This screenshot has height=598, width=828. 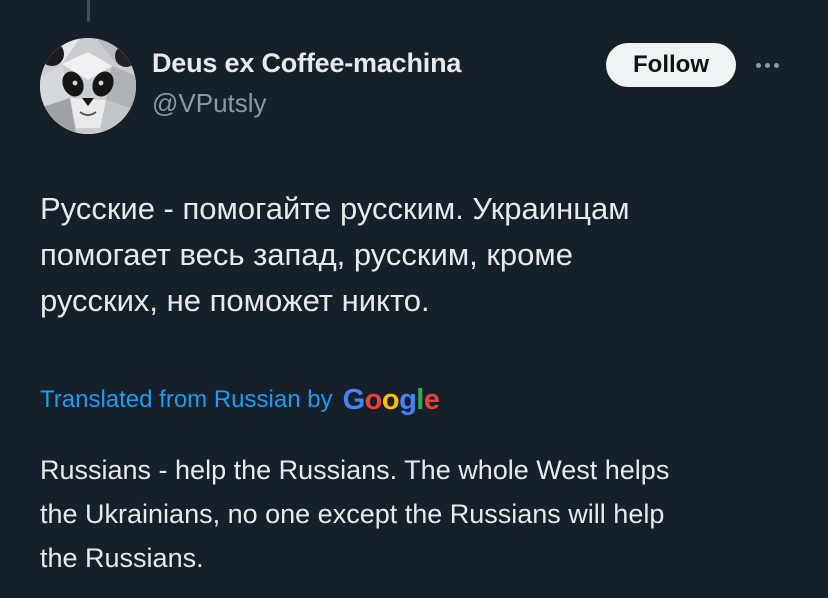 What do you see at coordinates (235, 300) in the screenshot?
I see `tweet-text-line: русских, не поможет никто.` at bounding box center [235, 300].